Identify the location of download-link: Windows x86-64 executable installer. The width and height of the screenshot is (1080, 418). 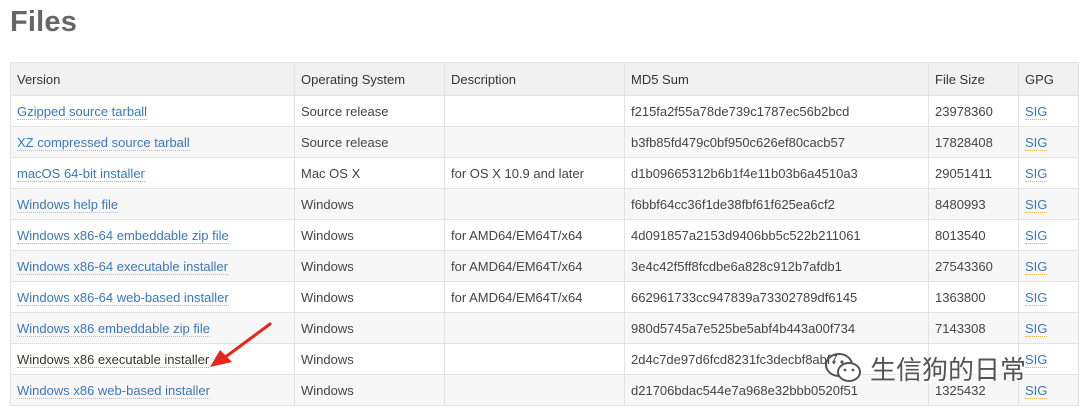
(122, 266).